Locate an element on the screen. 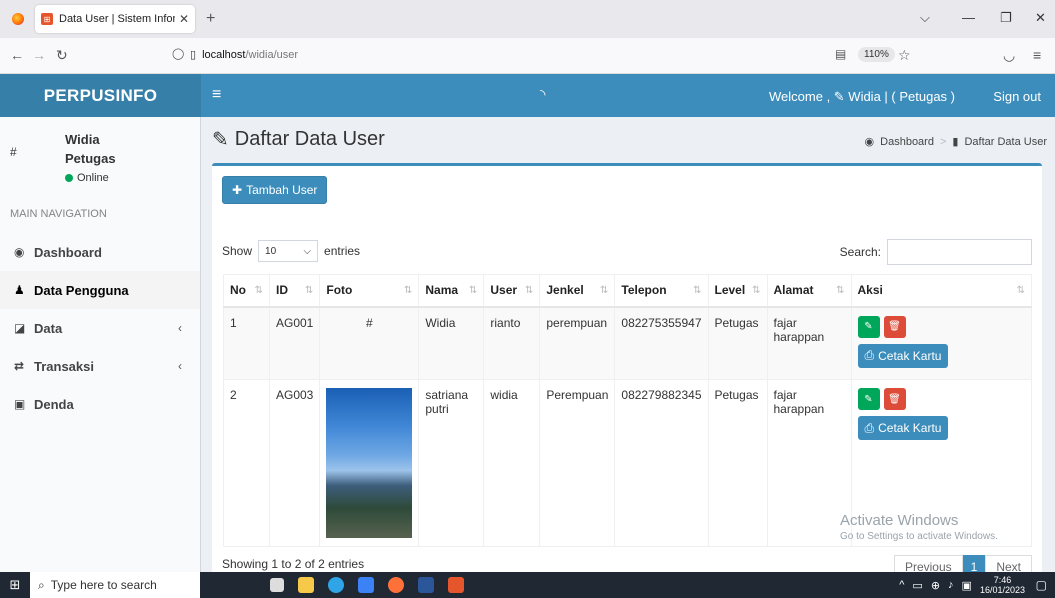 The width and height of the screenshot is (1055, 598). online-dot-icon is located at coordinates (69, 178).